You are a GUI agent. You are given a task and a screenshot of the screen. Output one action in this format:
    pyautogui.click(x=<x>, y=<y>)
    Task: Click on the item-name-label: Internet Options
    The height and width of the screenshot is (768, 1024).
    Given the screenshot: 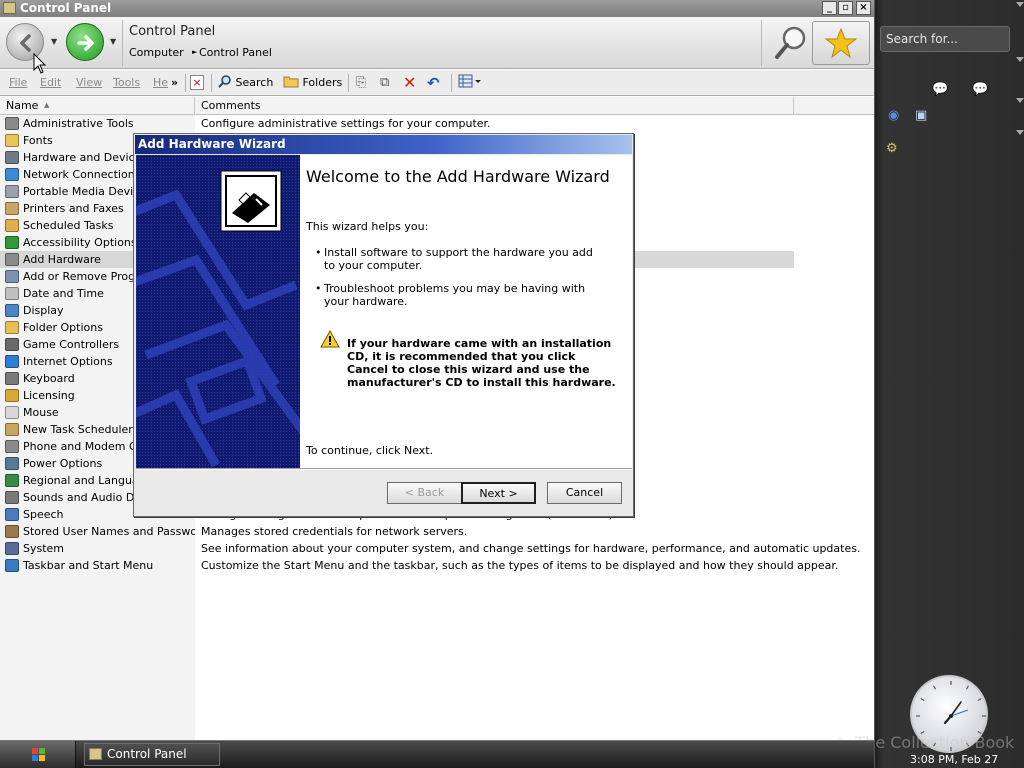 What is the action you would take?
    pyautogui.click(x=68, y=361)
    